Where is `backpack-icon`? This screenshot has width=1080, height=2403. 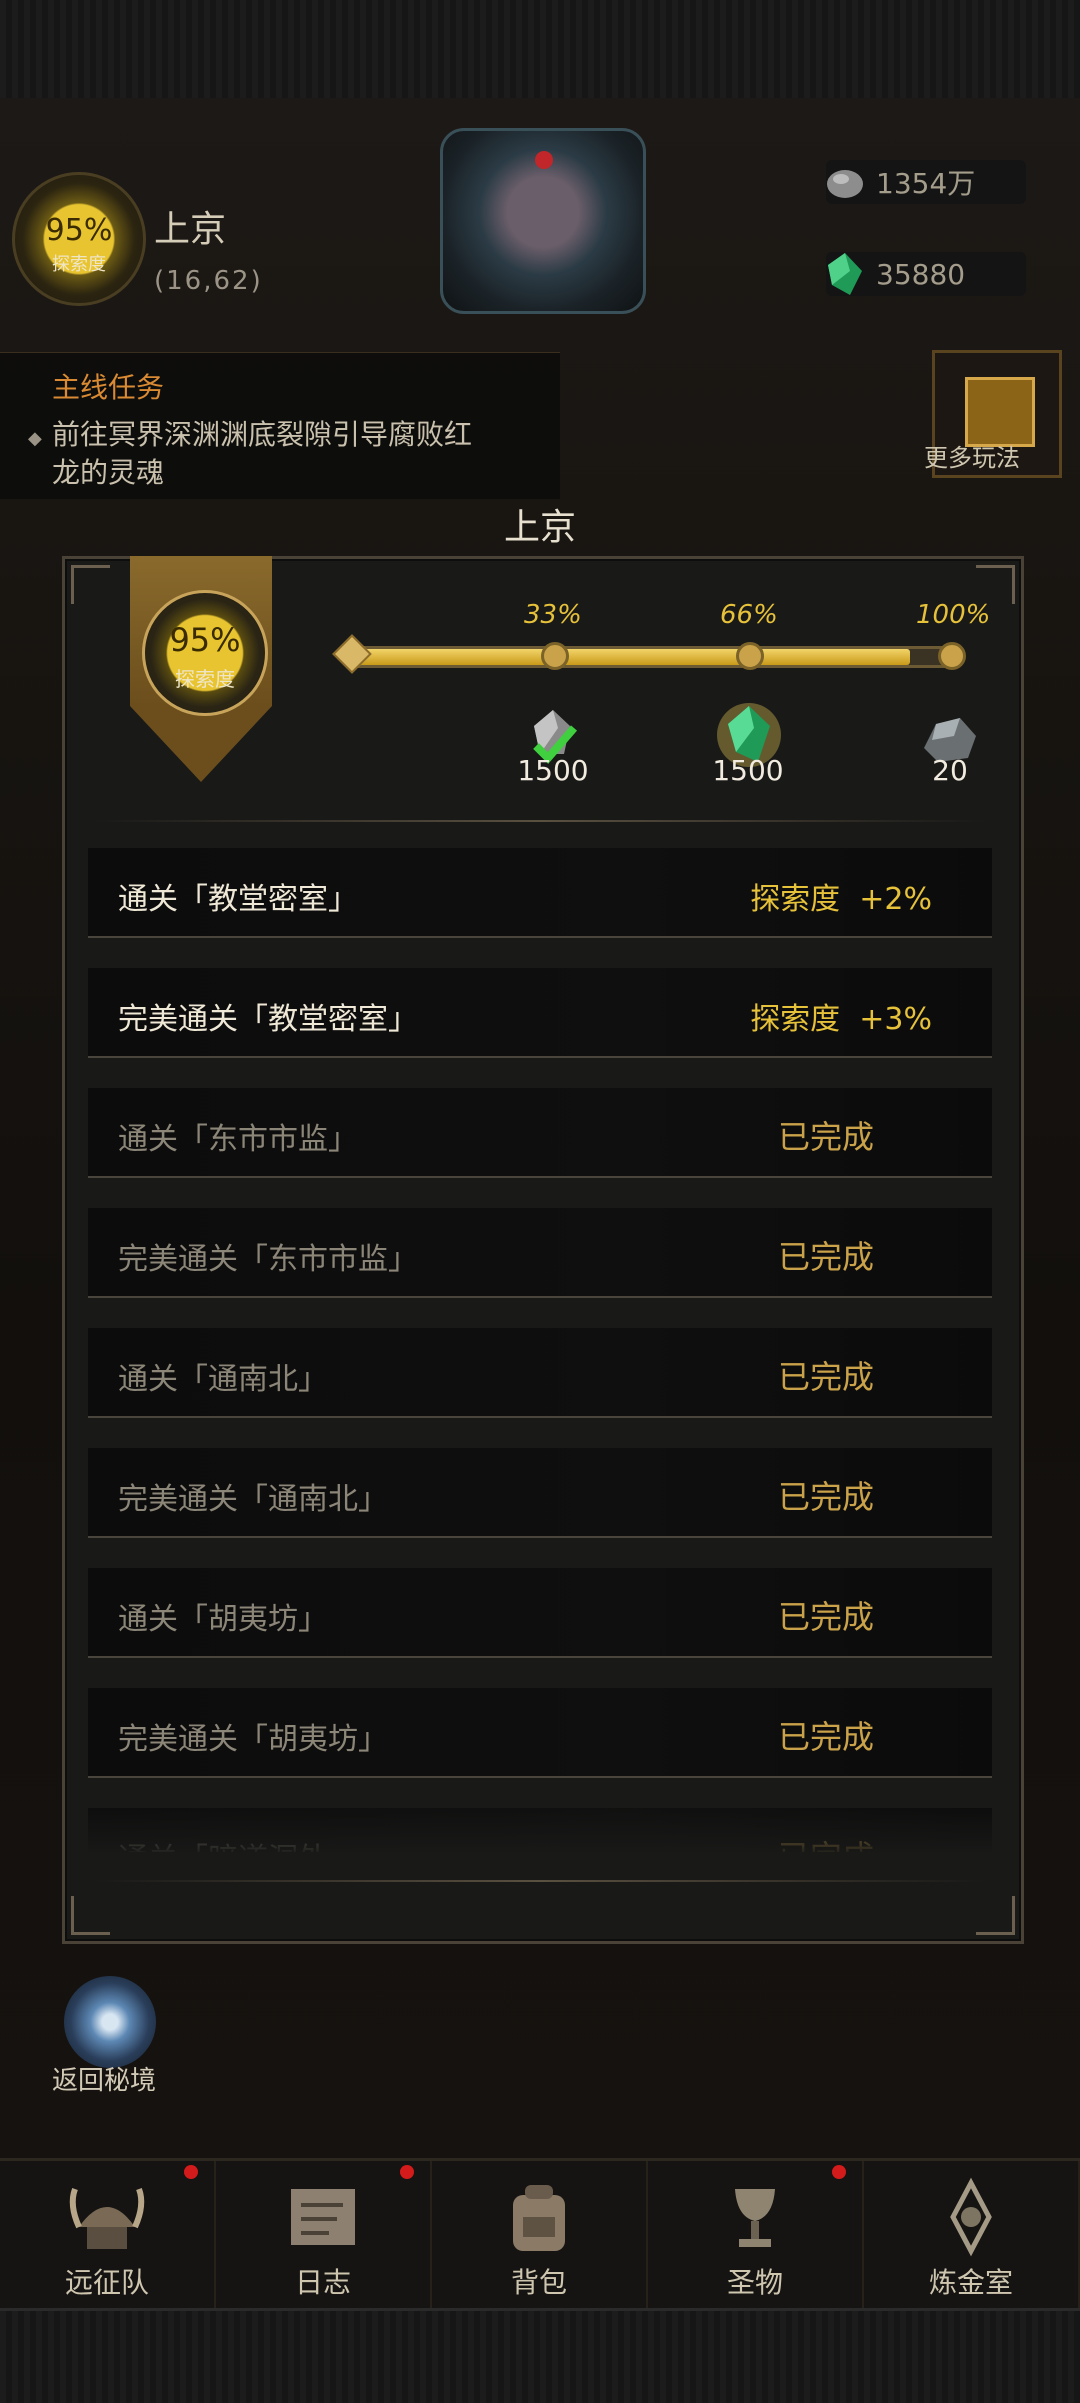 backpack-icon is located at coordinates (539, 2218).